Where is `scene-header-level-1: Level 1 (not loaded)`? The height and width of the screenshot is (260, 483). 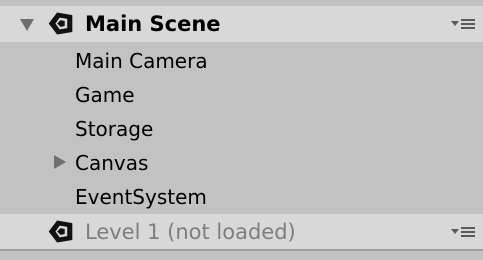
scene-header-level-1: Level 1 (not loaded) is located at coordinates (241, 232).